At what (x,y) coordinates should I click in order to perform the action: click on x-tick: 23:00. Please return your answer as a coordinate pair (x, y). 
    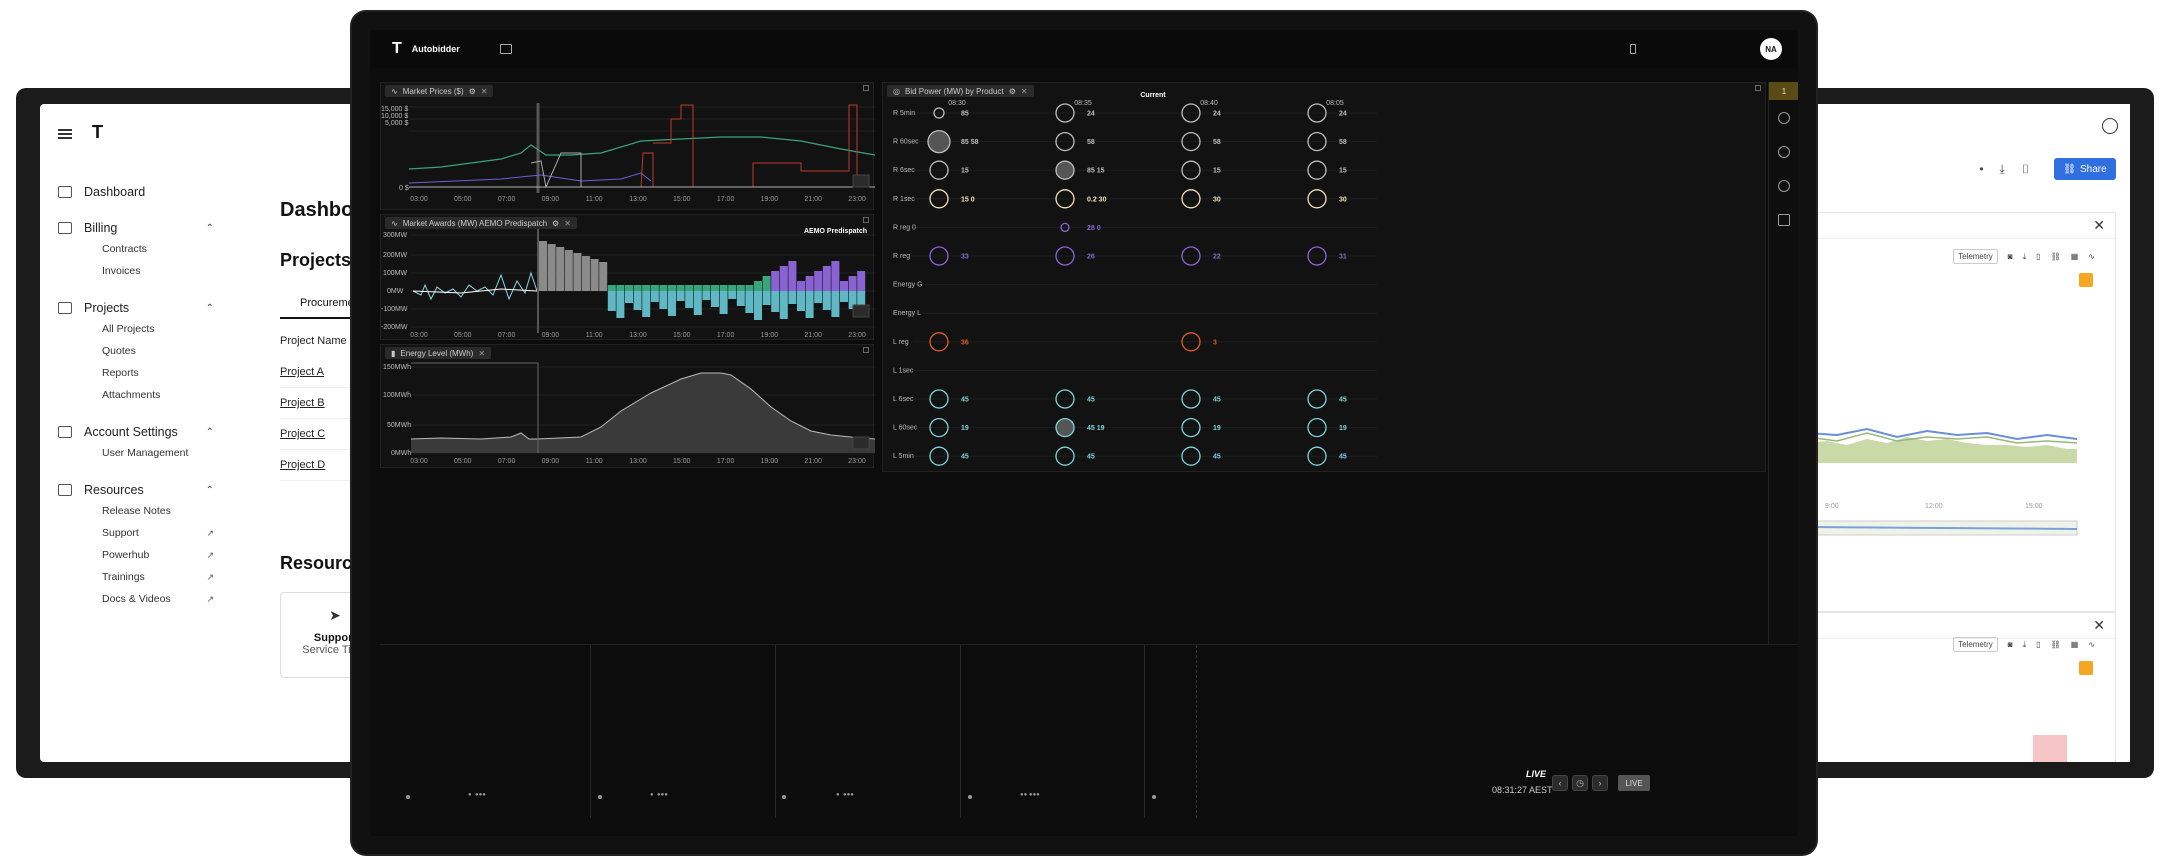
    Looking at the image, I should click on (857, 335).